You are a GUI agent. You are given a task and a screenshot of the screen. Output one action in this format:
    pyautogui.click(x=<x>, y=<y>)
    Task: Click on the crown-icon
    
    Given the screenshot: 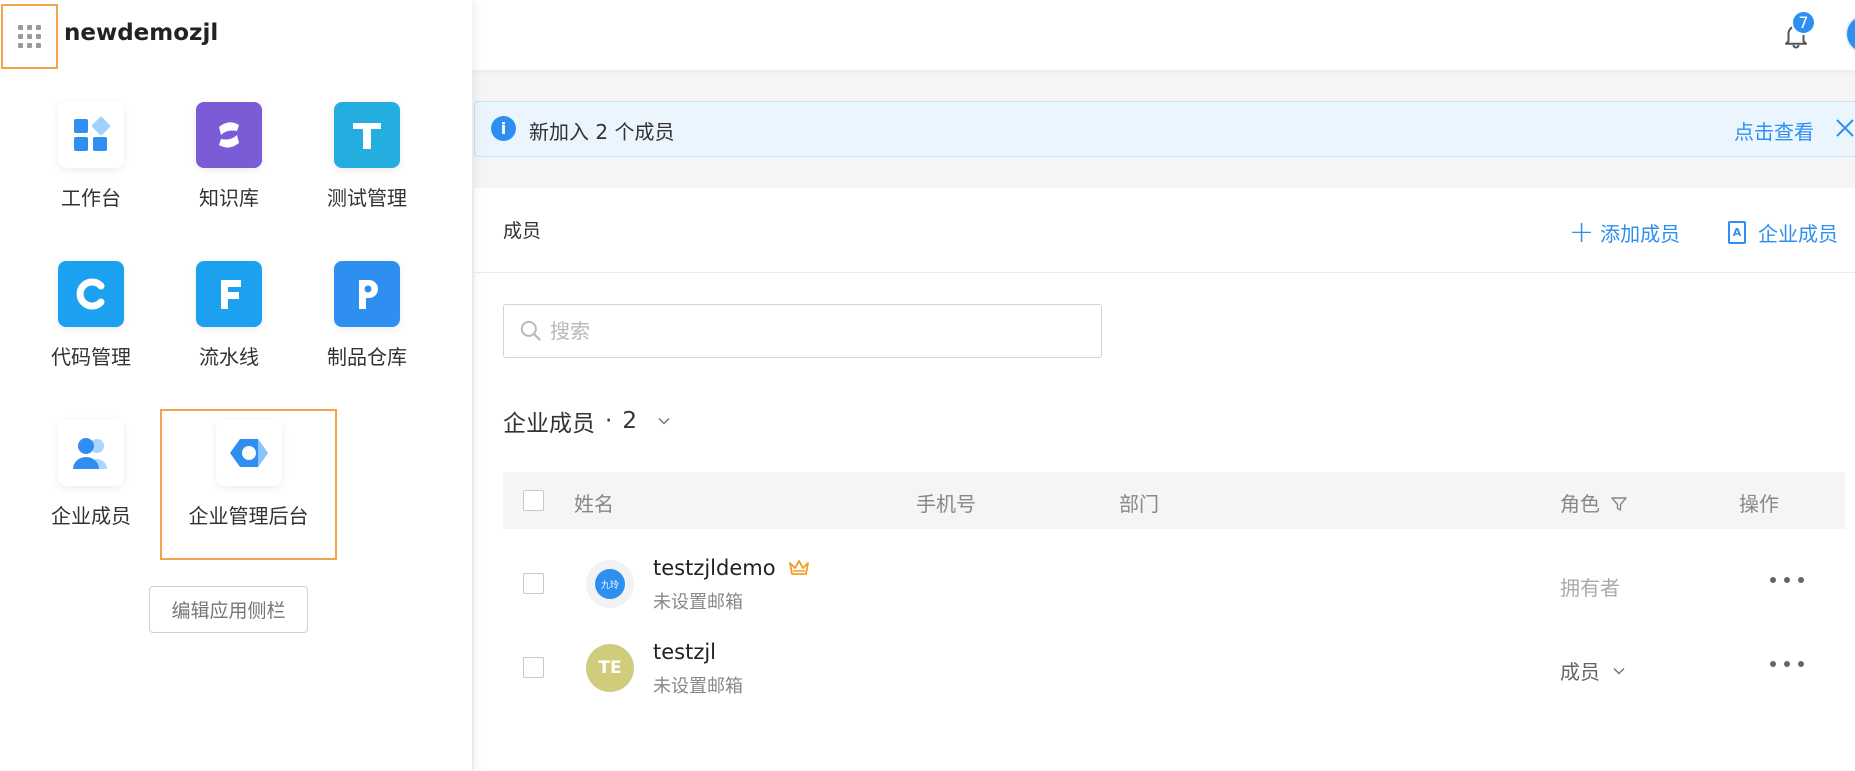 What is the action you would take?
    pyautogui.click(x=798, y=567)
    